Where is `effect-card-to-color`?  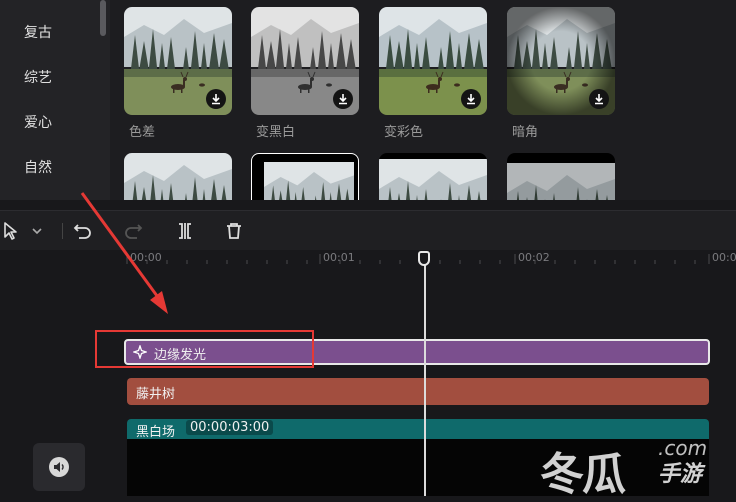
effect-card-to-color is located at coordinates (433, 61).